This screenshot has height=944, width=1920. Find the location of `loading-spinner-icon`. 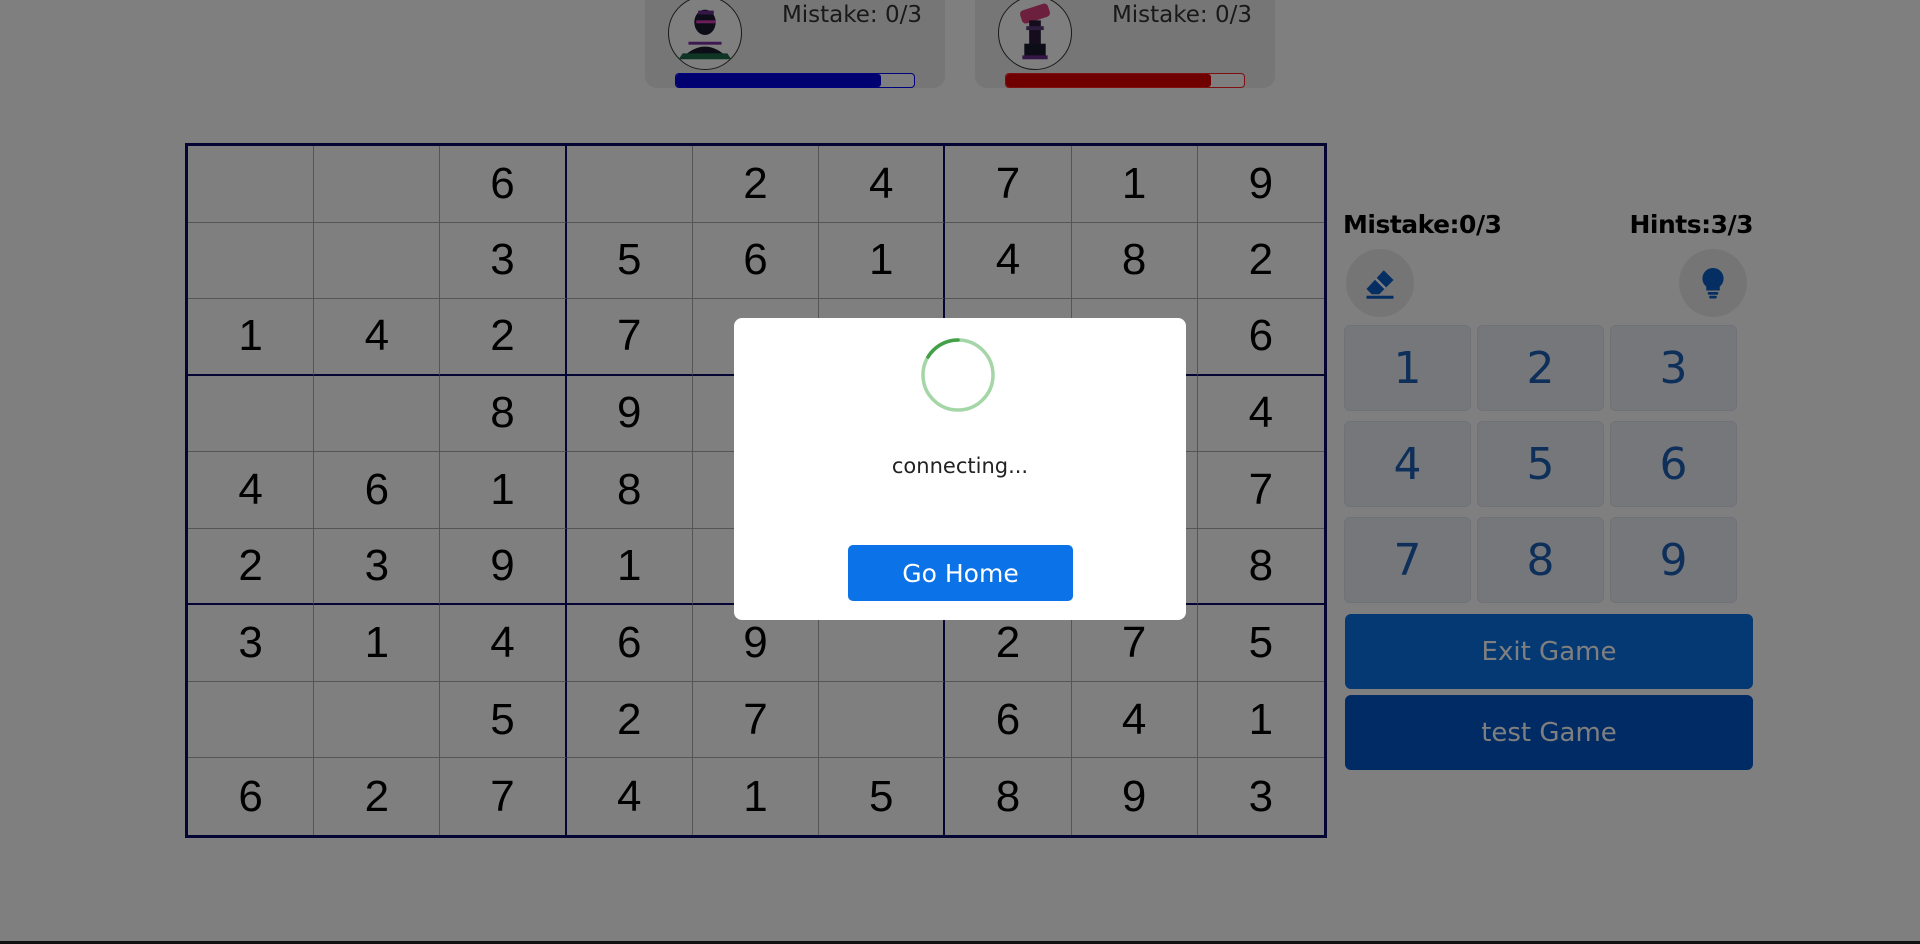

loading-spinner-icon is located at coordinates (958, 375).